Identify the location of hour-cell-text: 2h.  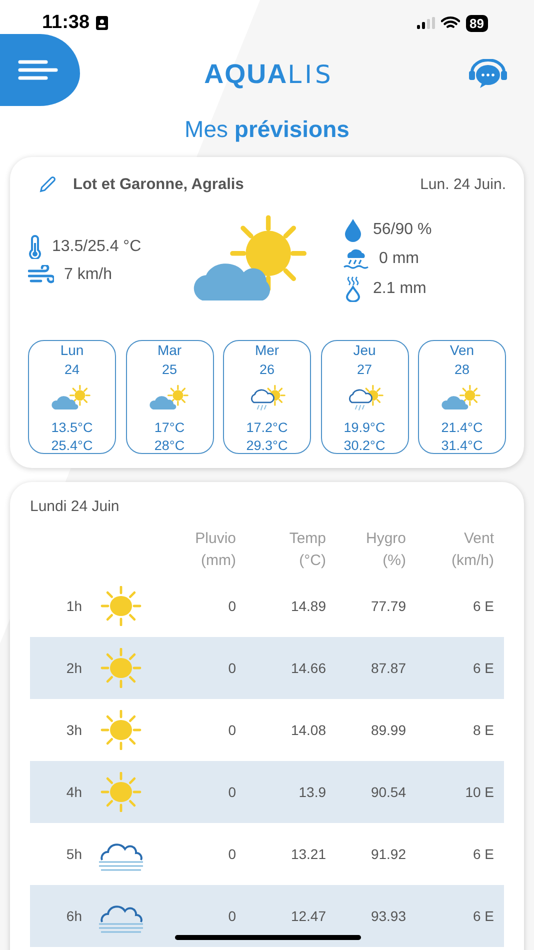
(74, 668).